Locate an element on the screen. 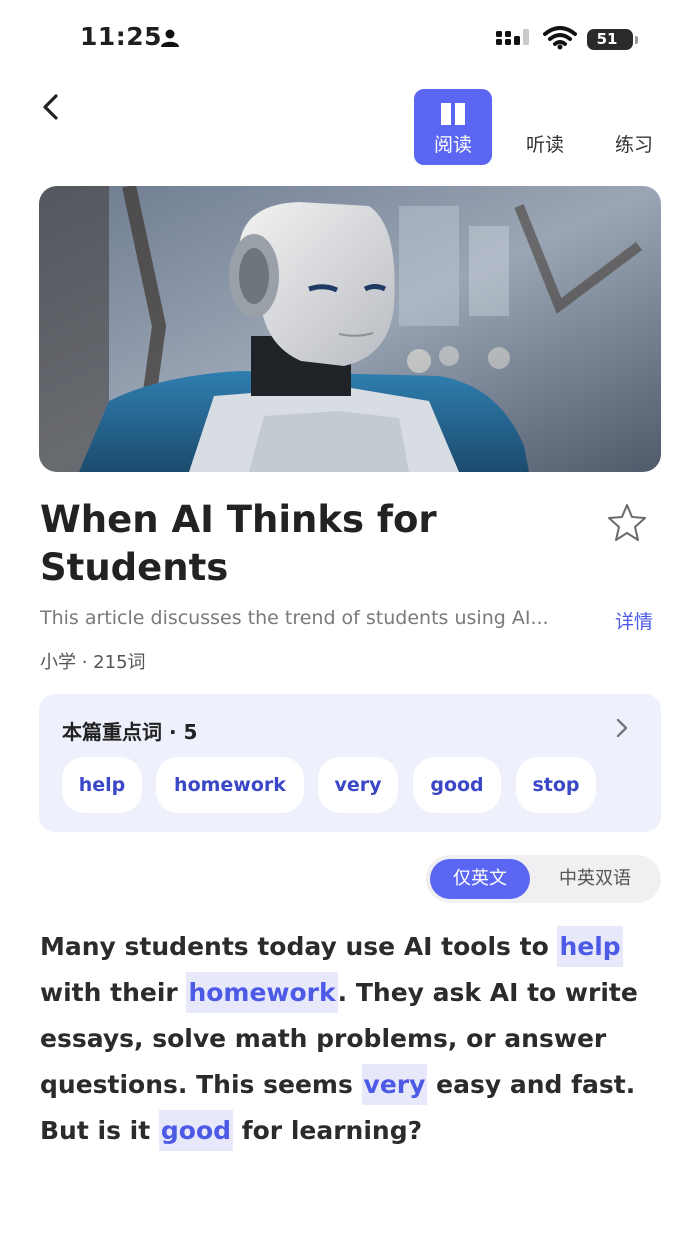 Image resolution: width=700 pixels, height=1244 pixels. signal-icon is located at coordinates (512, 37).